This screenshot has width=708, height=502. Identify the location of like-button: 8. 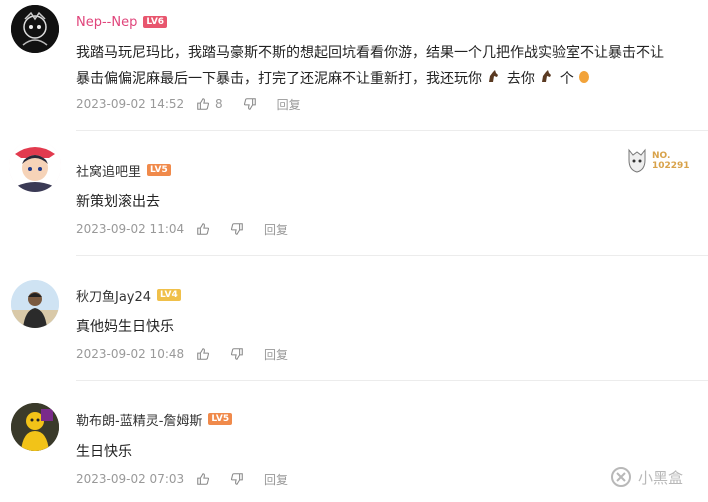
(209, 104).